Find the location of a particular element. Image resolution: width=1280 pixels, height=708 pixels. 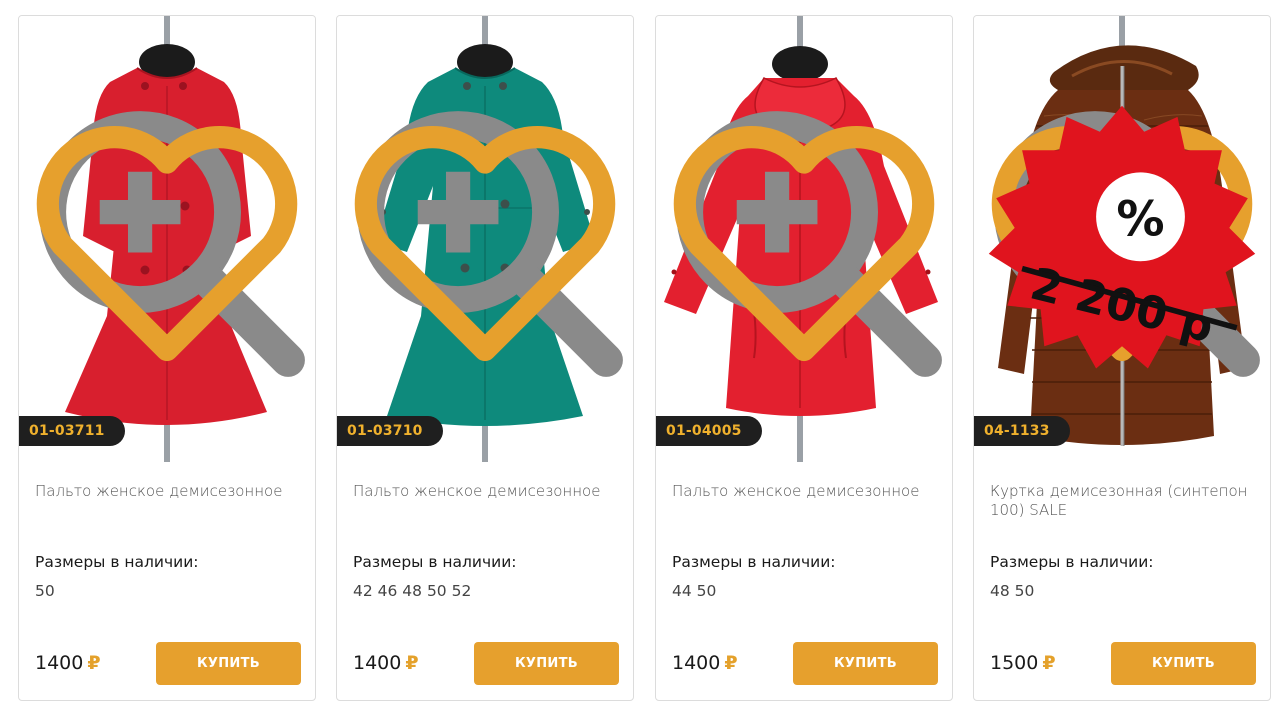

product-image: 01-04005 is located at coordinates (804, 239).